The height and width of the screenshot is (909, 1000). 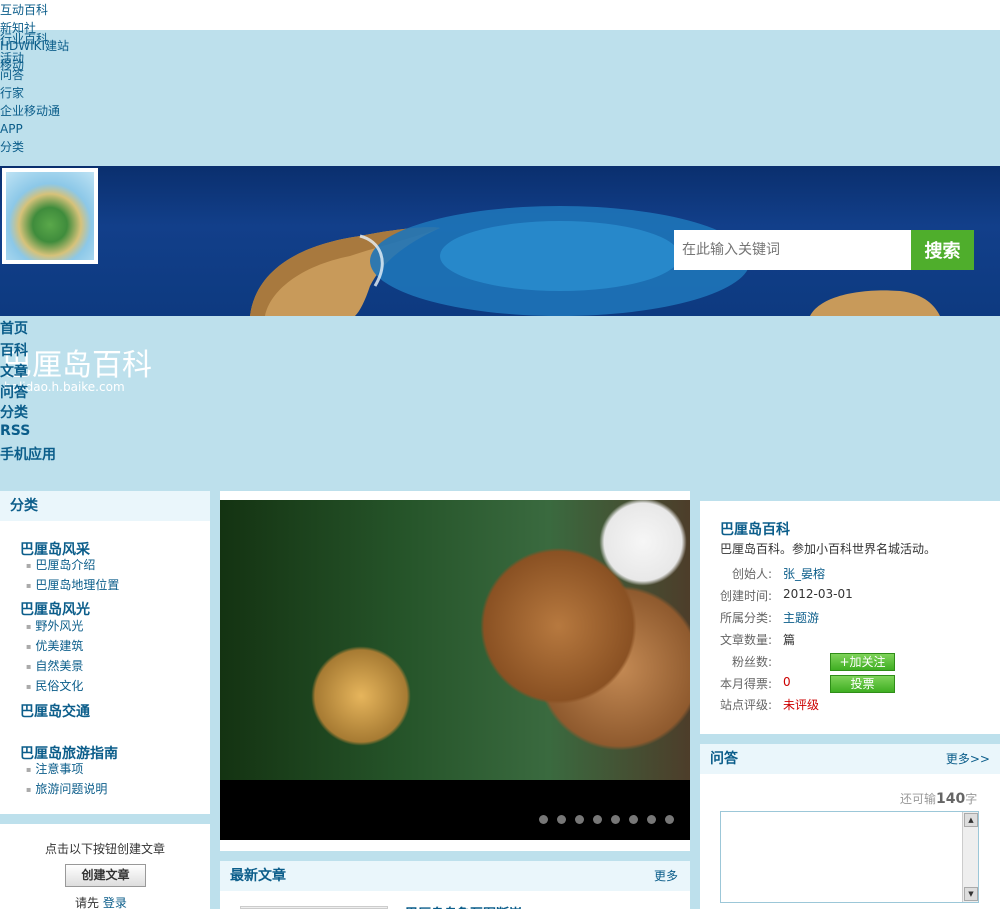 I want to click on category-group-transport: 巴厘岛交通, so click(x=55, y=711).